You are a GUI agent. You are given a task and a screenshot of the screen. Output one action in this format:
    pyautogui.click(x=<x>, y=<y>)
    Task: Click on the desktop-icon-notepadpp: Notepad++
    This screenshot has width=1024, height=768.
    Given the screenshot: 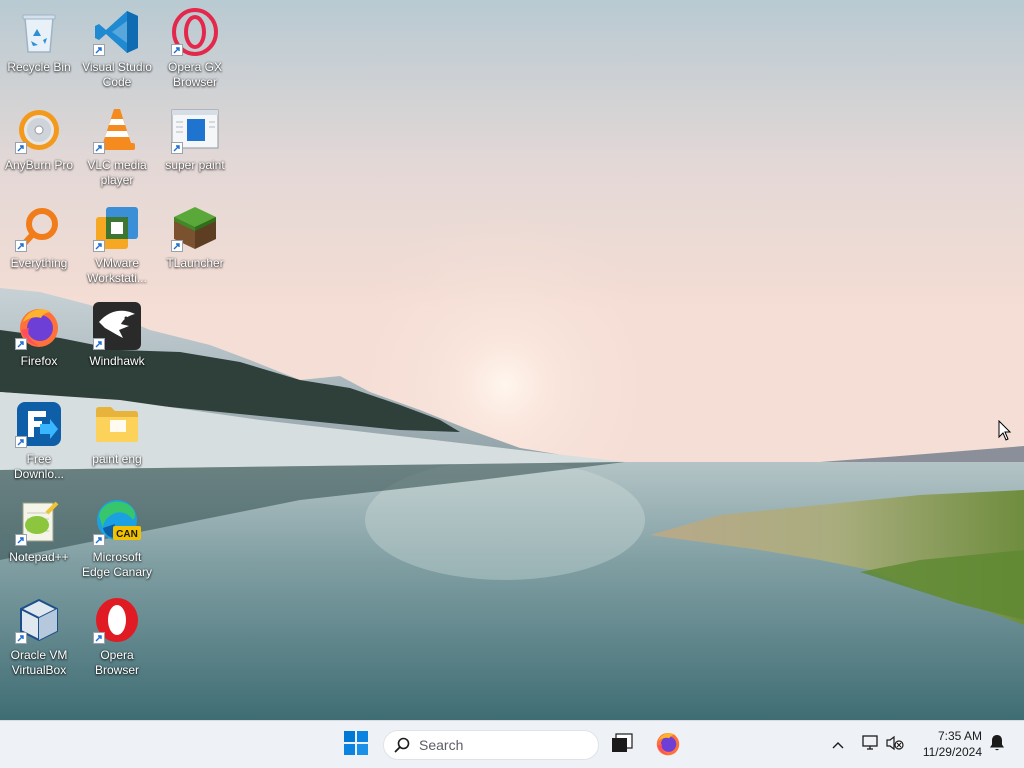 What is the action you would take?
    pyautogui.click(x=39, y=538)
    